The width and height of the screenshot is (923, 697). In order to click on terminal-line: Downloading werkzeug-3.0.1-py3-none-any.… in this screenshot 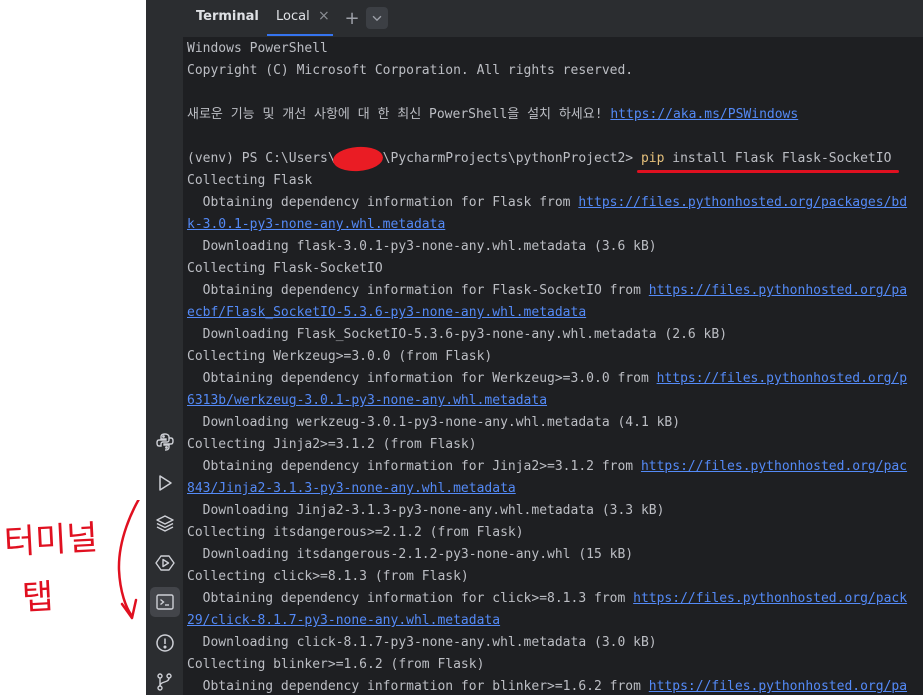, I will do `click(547, 423)`.